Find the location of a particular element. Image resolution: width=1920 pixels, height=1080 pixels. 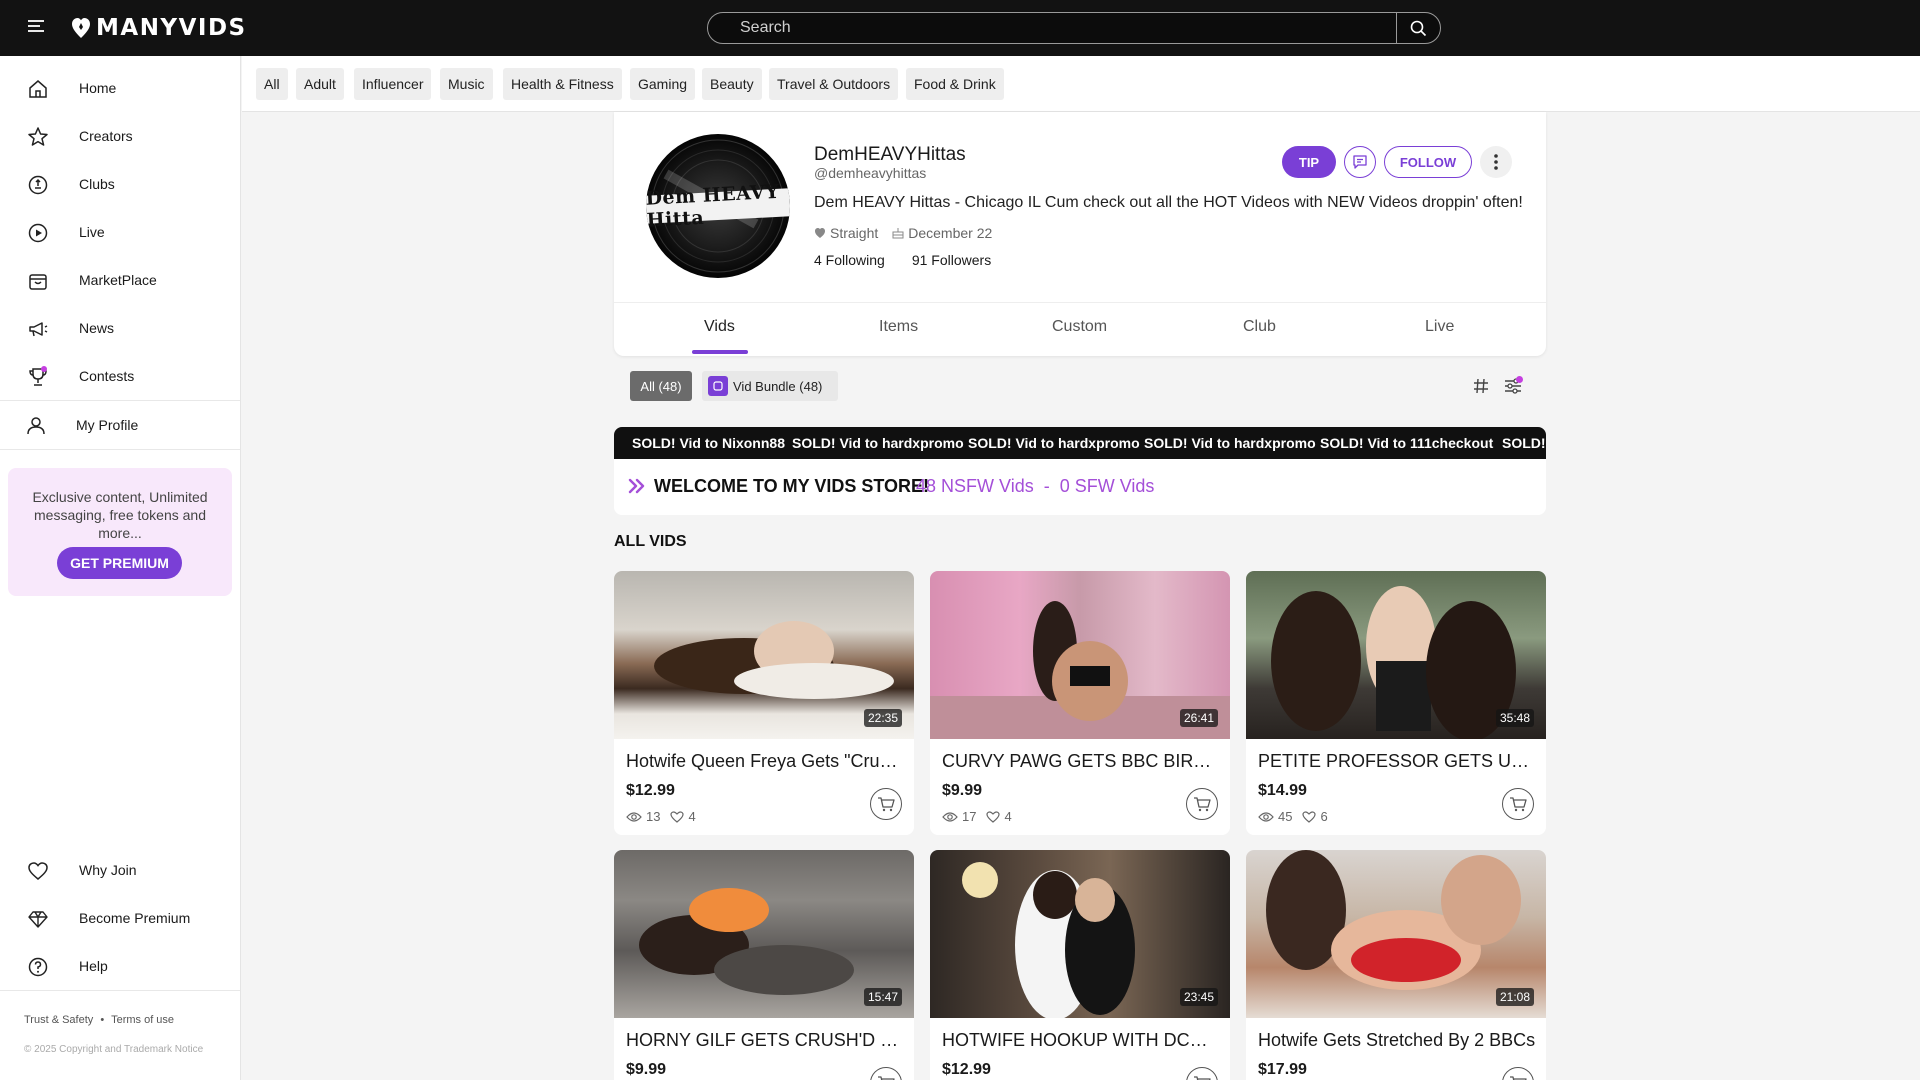

sidebar-item-label: My Profile is located at coordinates (107, 425).